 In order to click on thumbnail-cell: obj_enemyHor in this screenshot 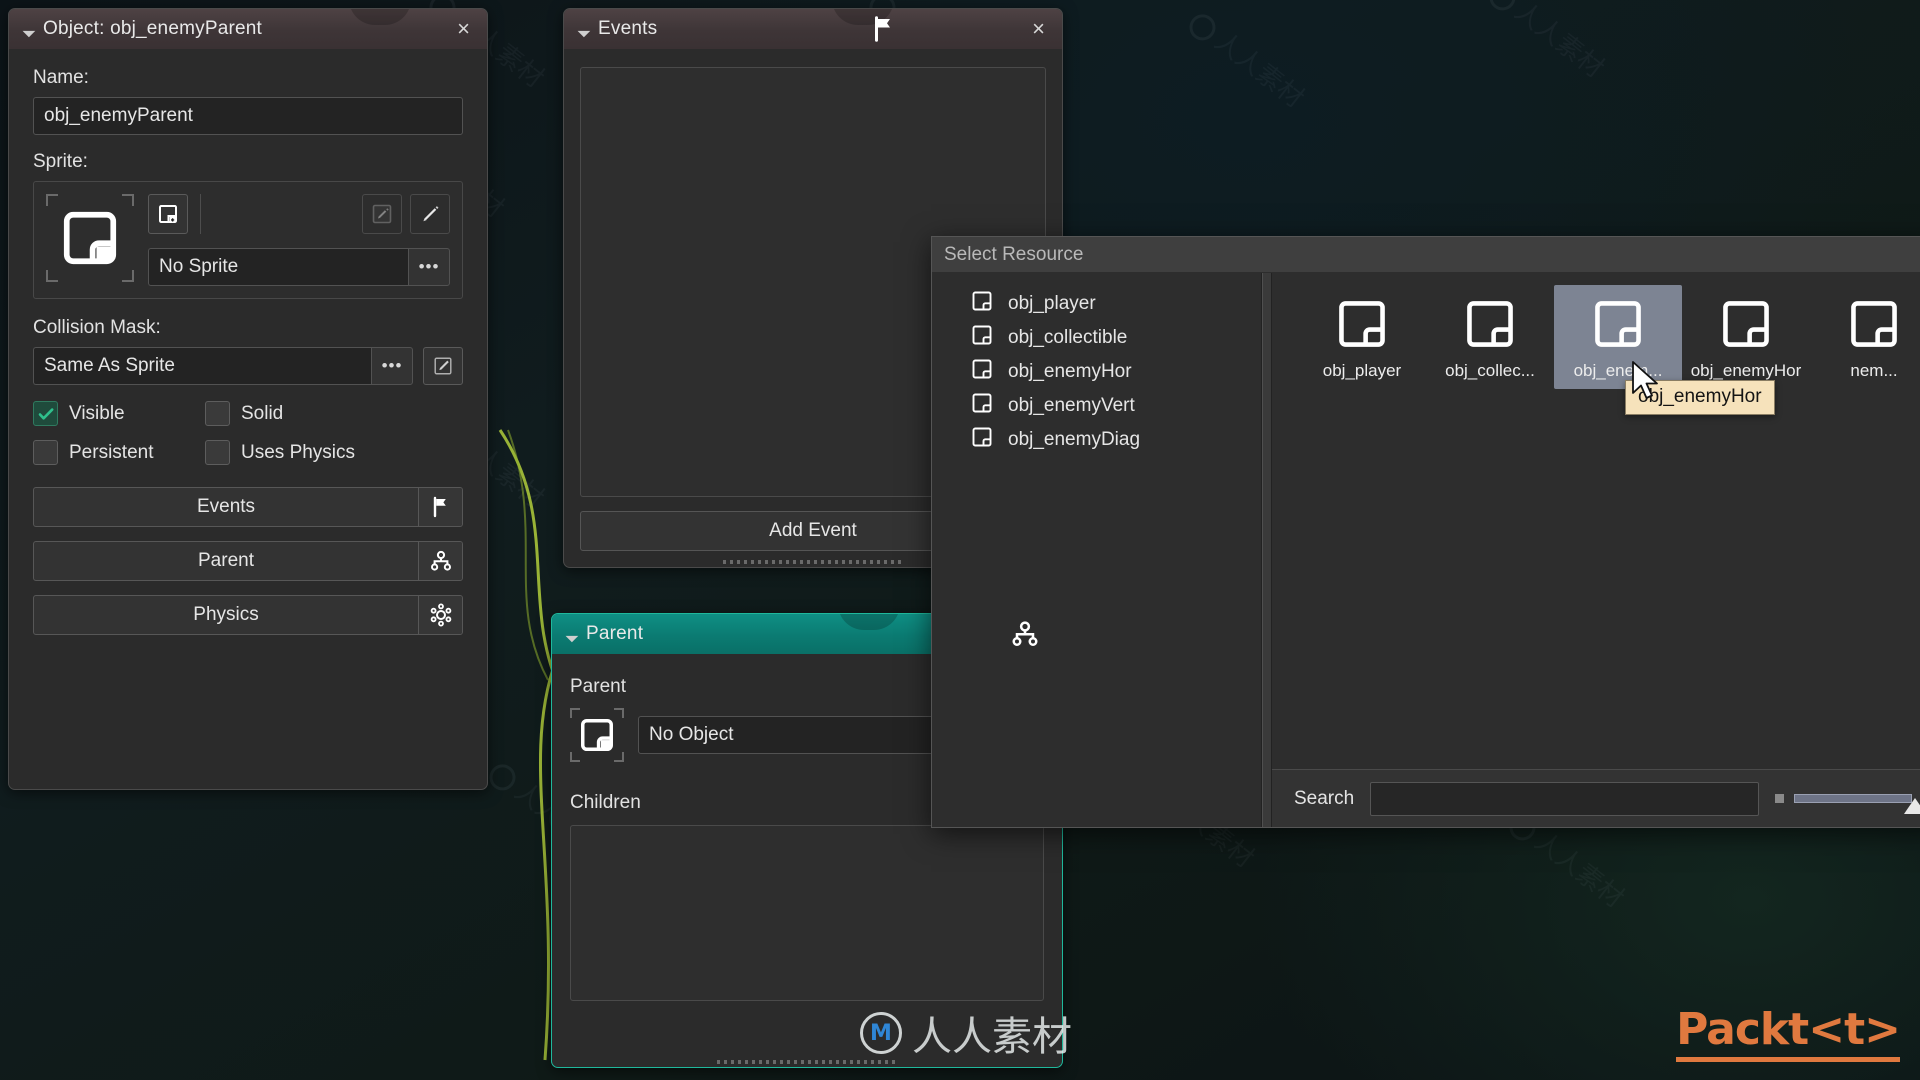, I will do `click(1746, 337)`.